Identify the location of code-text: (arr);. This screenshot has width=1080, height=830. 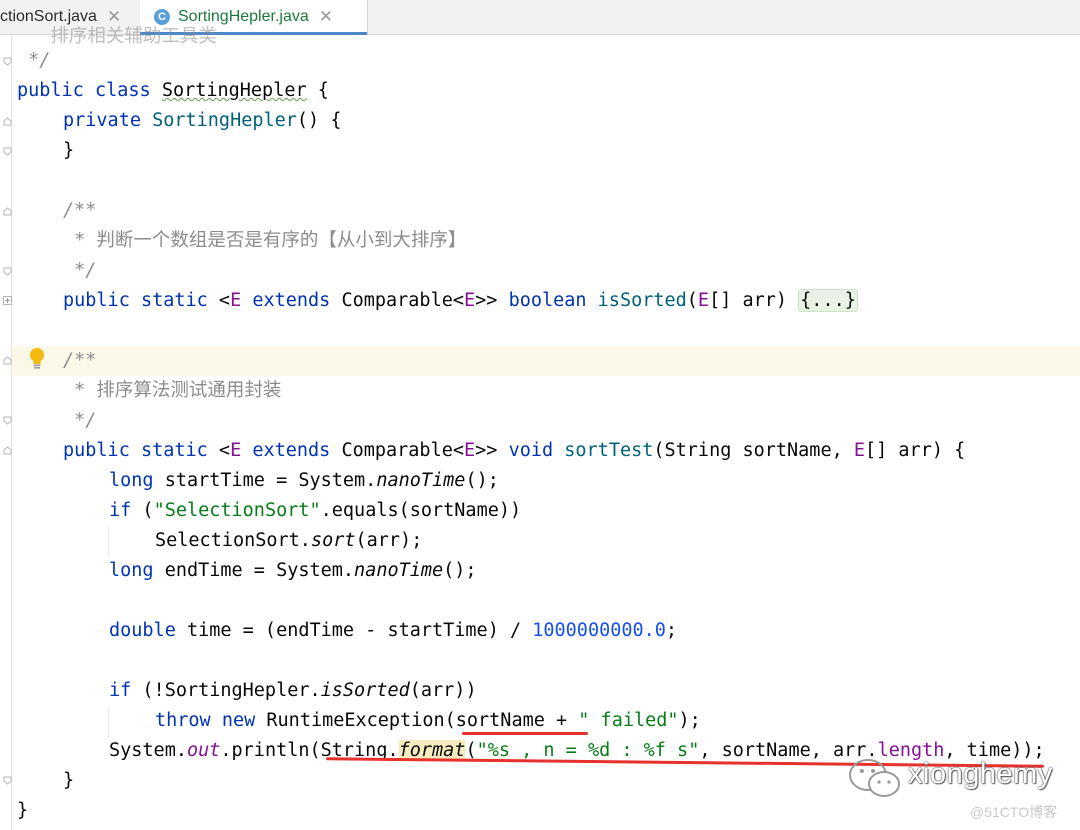
(389, 540).